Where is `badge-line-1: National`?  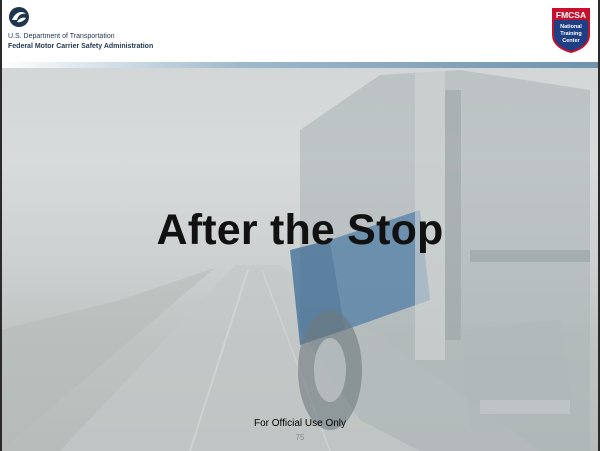 badge-line-1: National is located at coordinates (571, 27).